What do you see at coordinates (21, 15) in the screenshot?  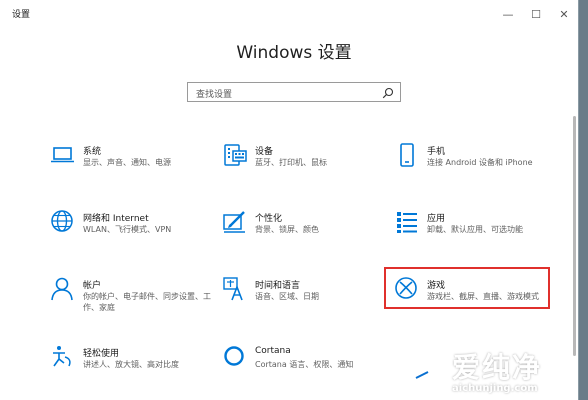 I see `window-title: 设置` at bounding box center [21, 15].